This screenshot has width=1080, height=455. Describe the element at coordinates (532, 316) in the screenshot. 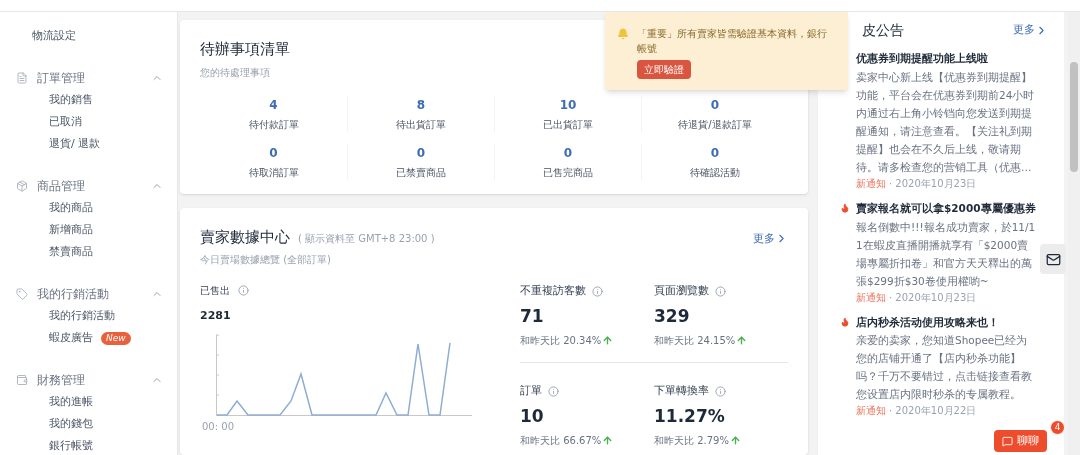

I see `metric-value: 71` at that location.